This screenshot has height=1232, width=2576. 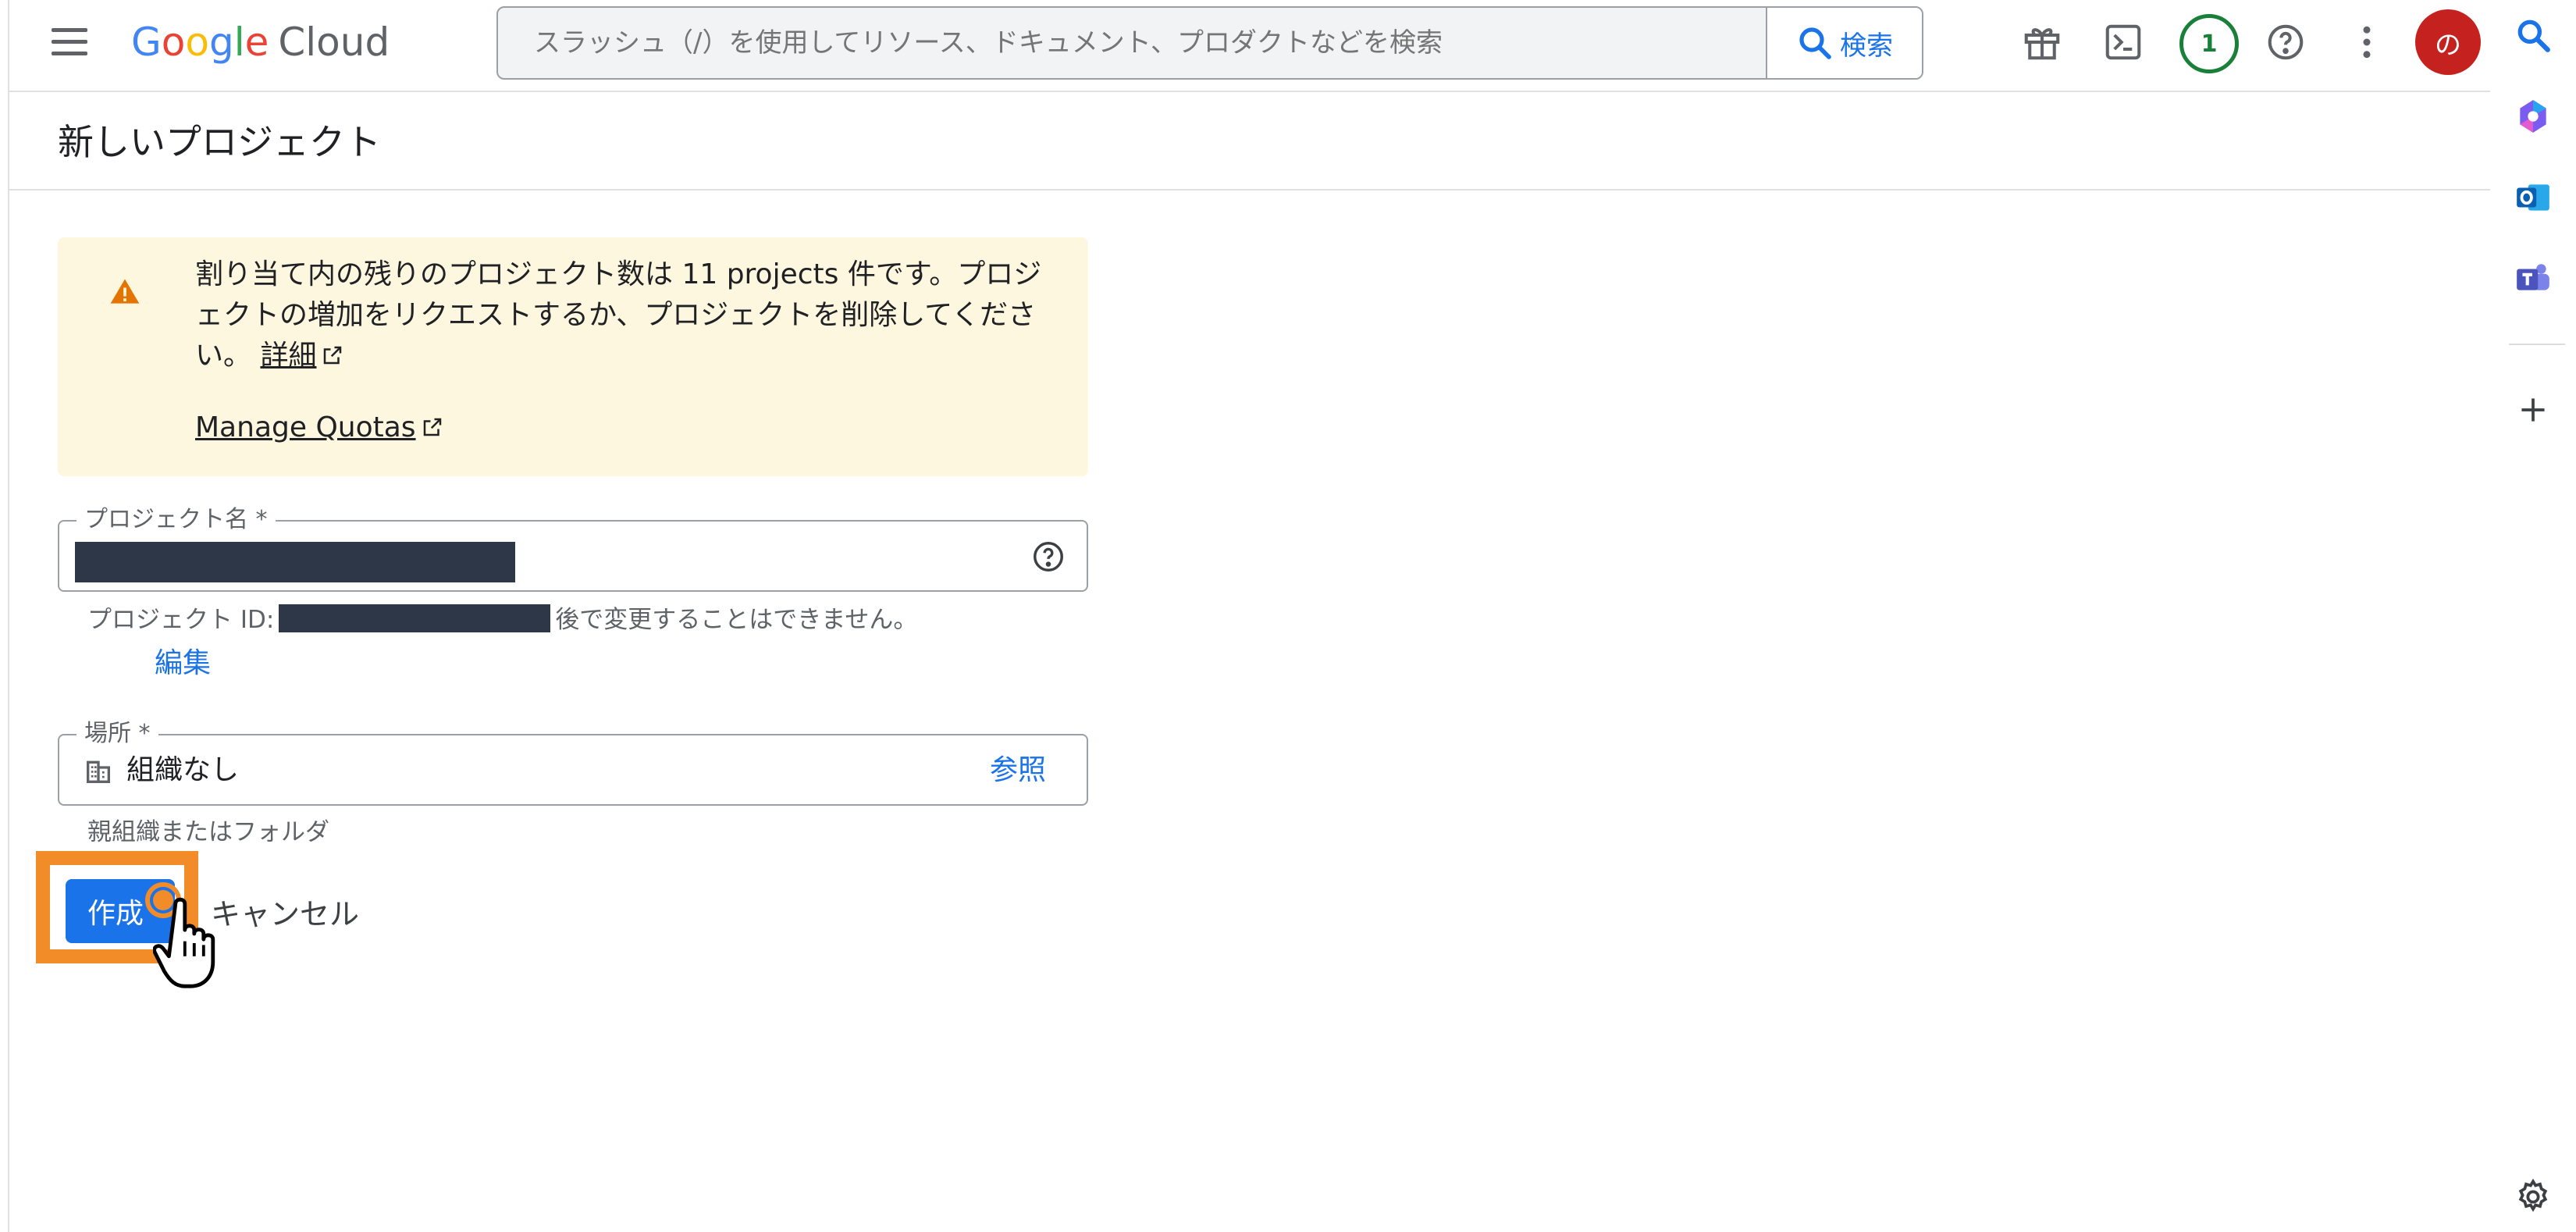 What do you see at coordinates (295, 562) in the screenshot?
I see `project-name-input` at bounding box center [295, 562].